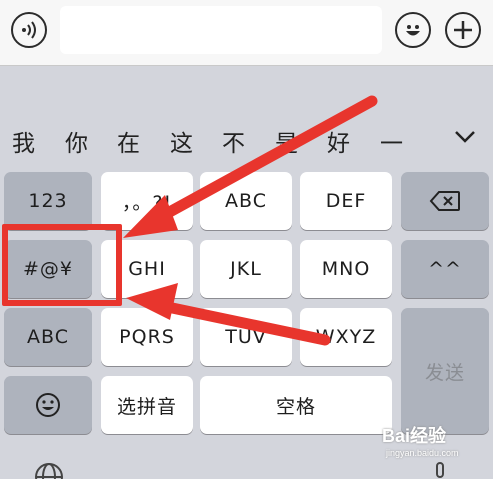 This screenshot has width=493, height=479. I want to click on watermark: Bai经验 jingyan.baidu.com, so click(420, 440).